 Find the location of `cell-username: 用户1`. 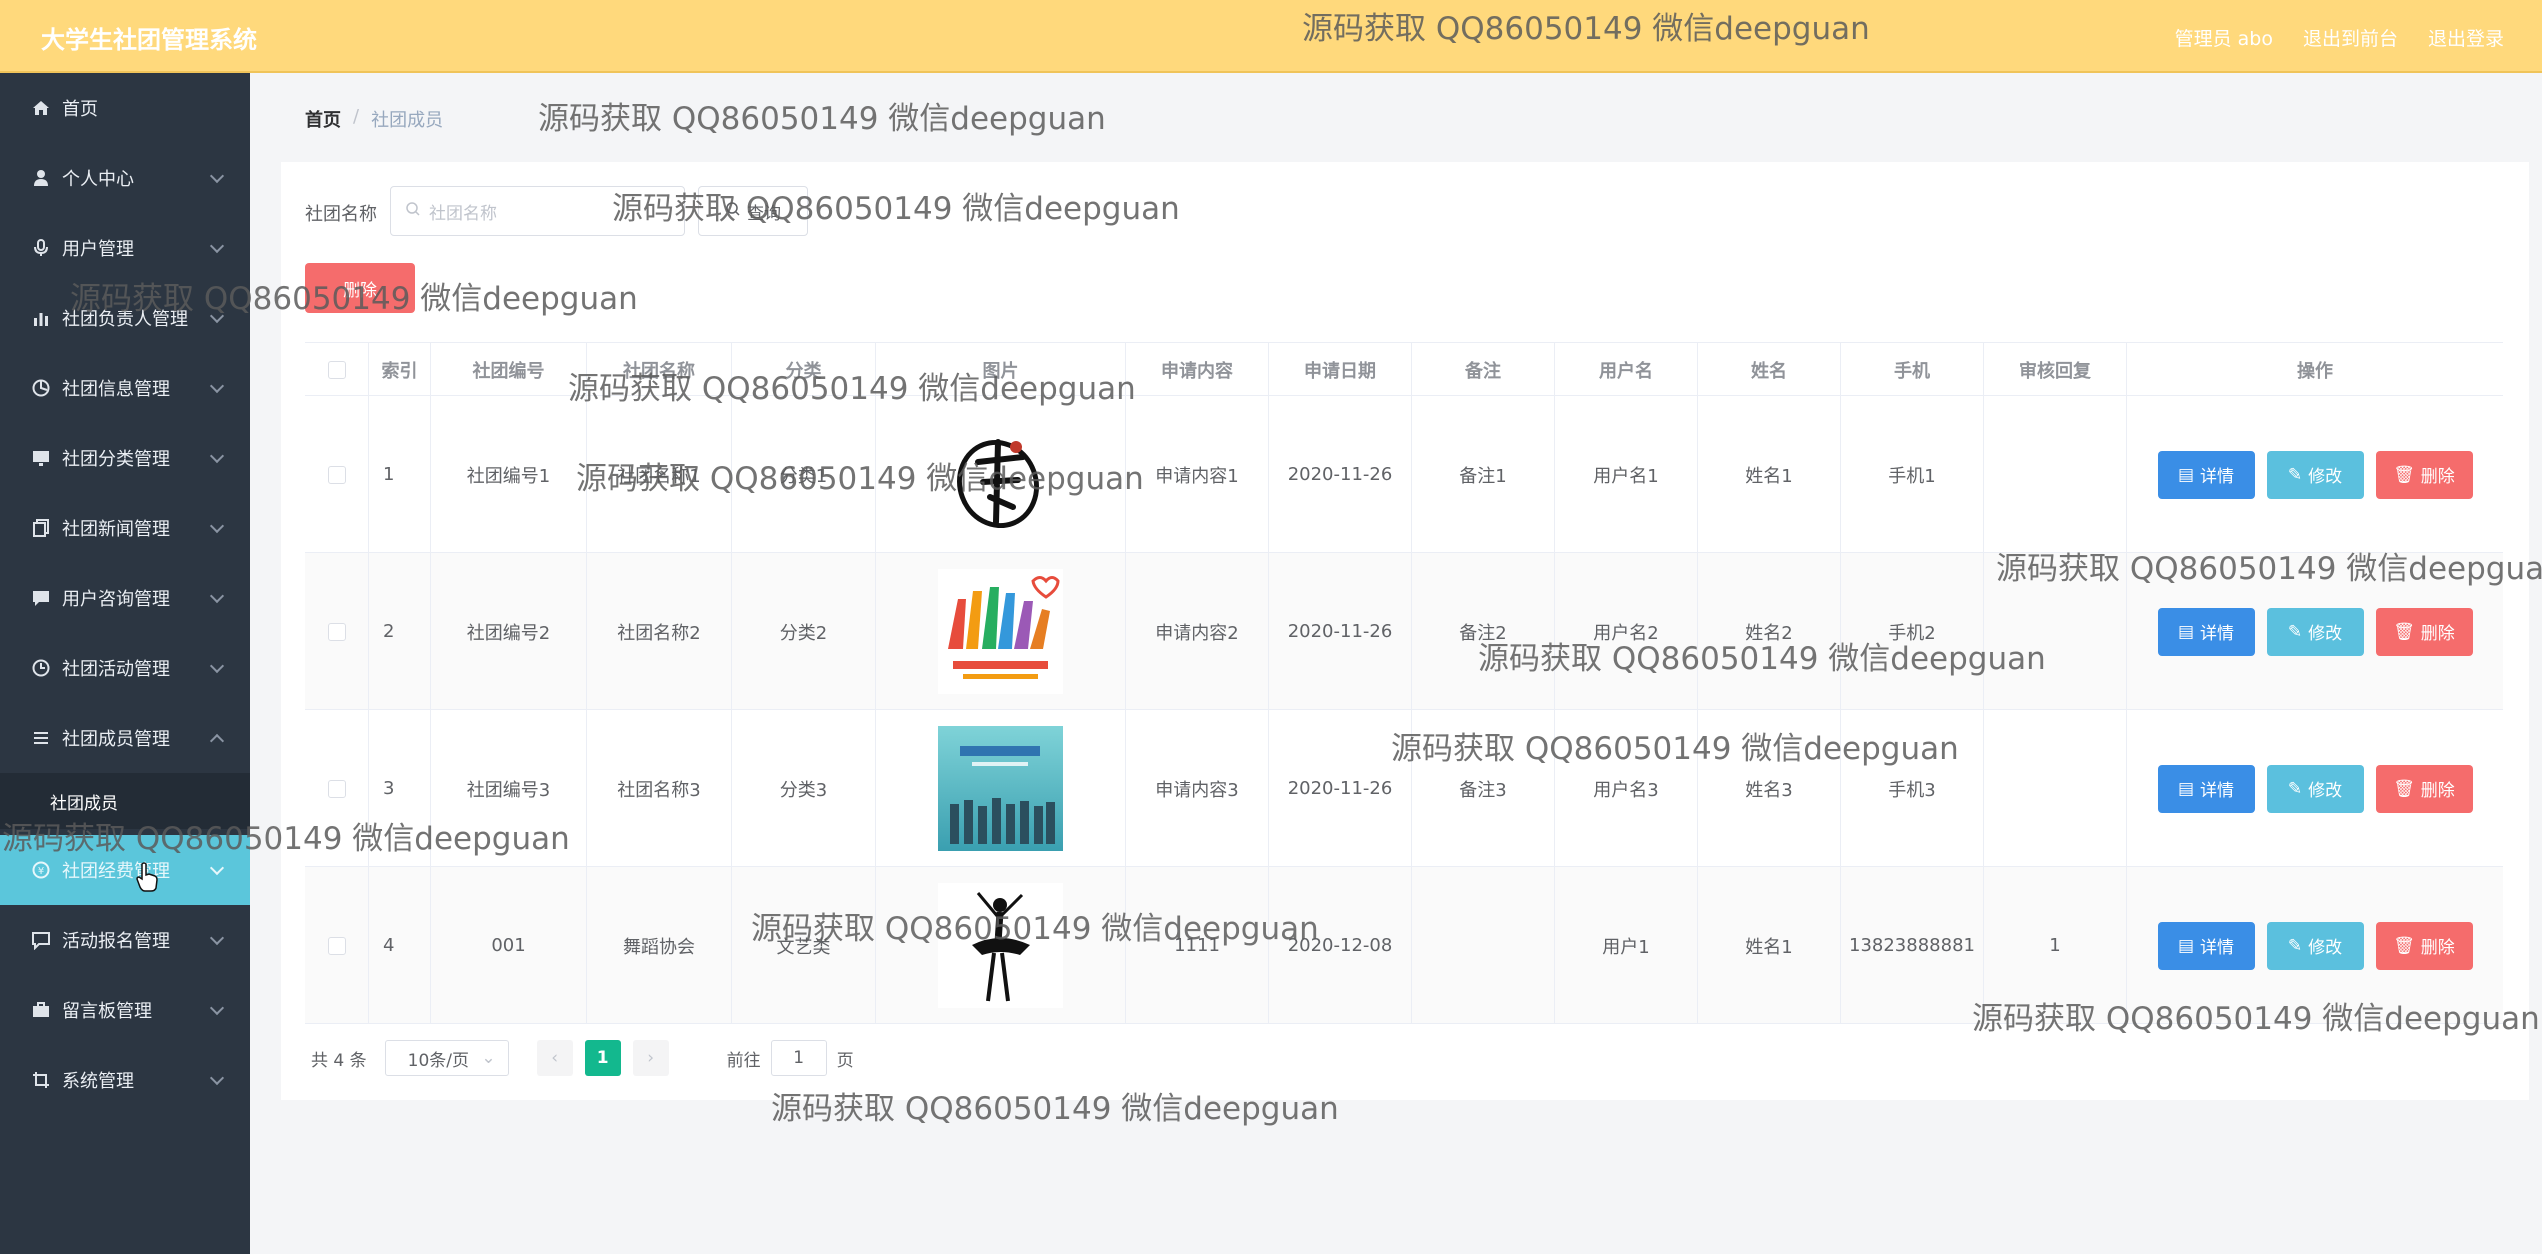

cell-username: 用户1 is located at coordinates (1626, 945).